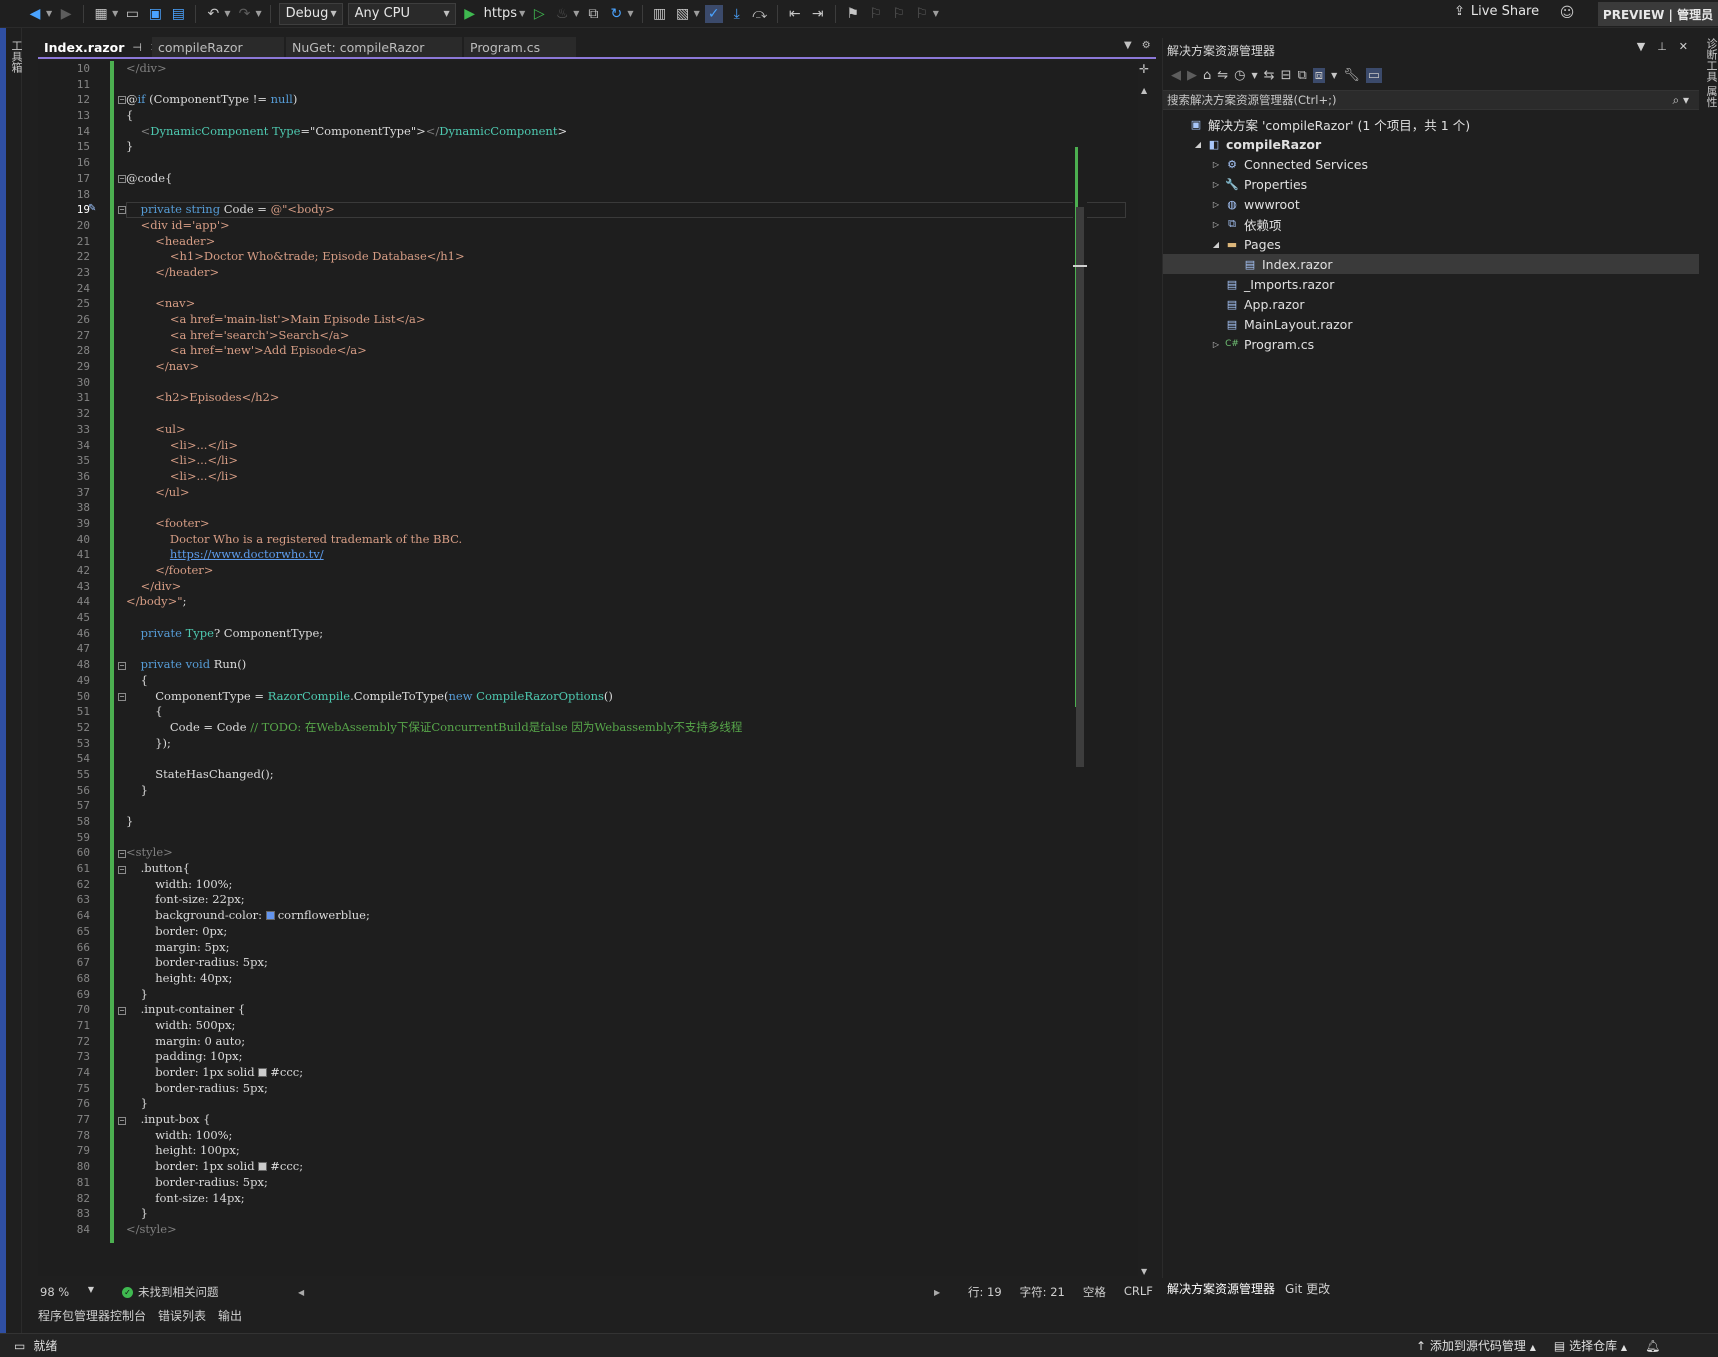 The height and width of the screenshot is (1357, 1718). Describe the element at coordinates (1431, 124) in the screenshot. I see `tree-node: ▣ 解决方案 'compileRazor' (1 个项目，共 1 个)` at that location.